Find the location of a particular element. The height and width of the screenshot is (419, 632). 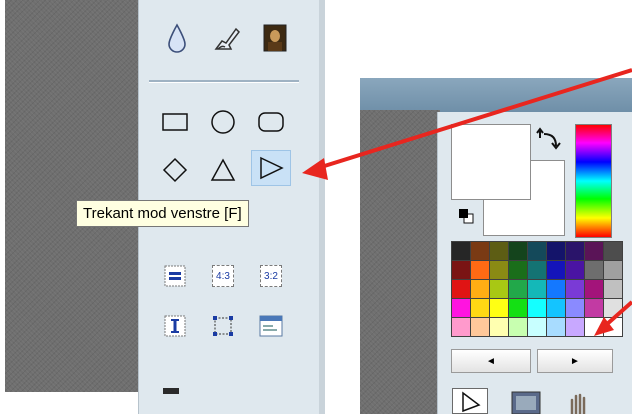

arrow-to-palette is located at coordinates (618, 313).